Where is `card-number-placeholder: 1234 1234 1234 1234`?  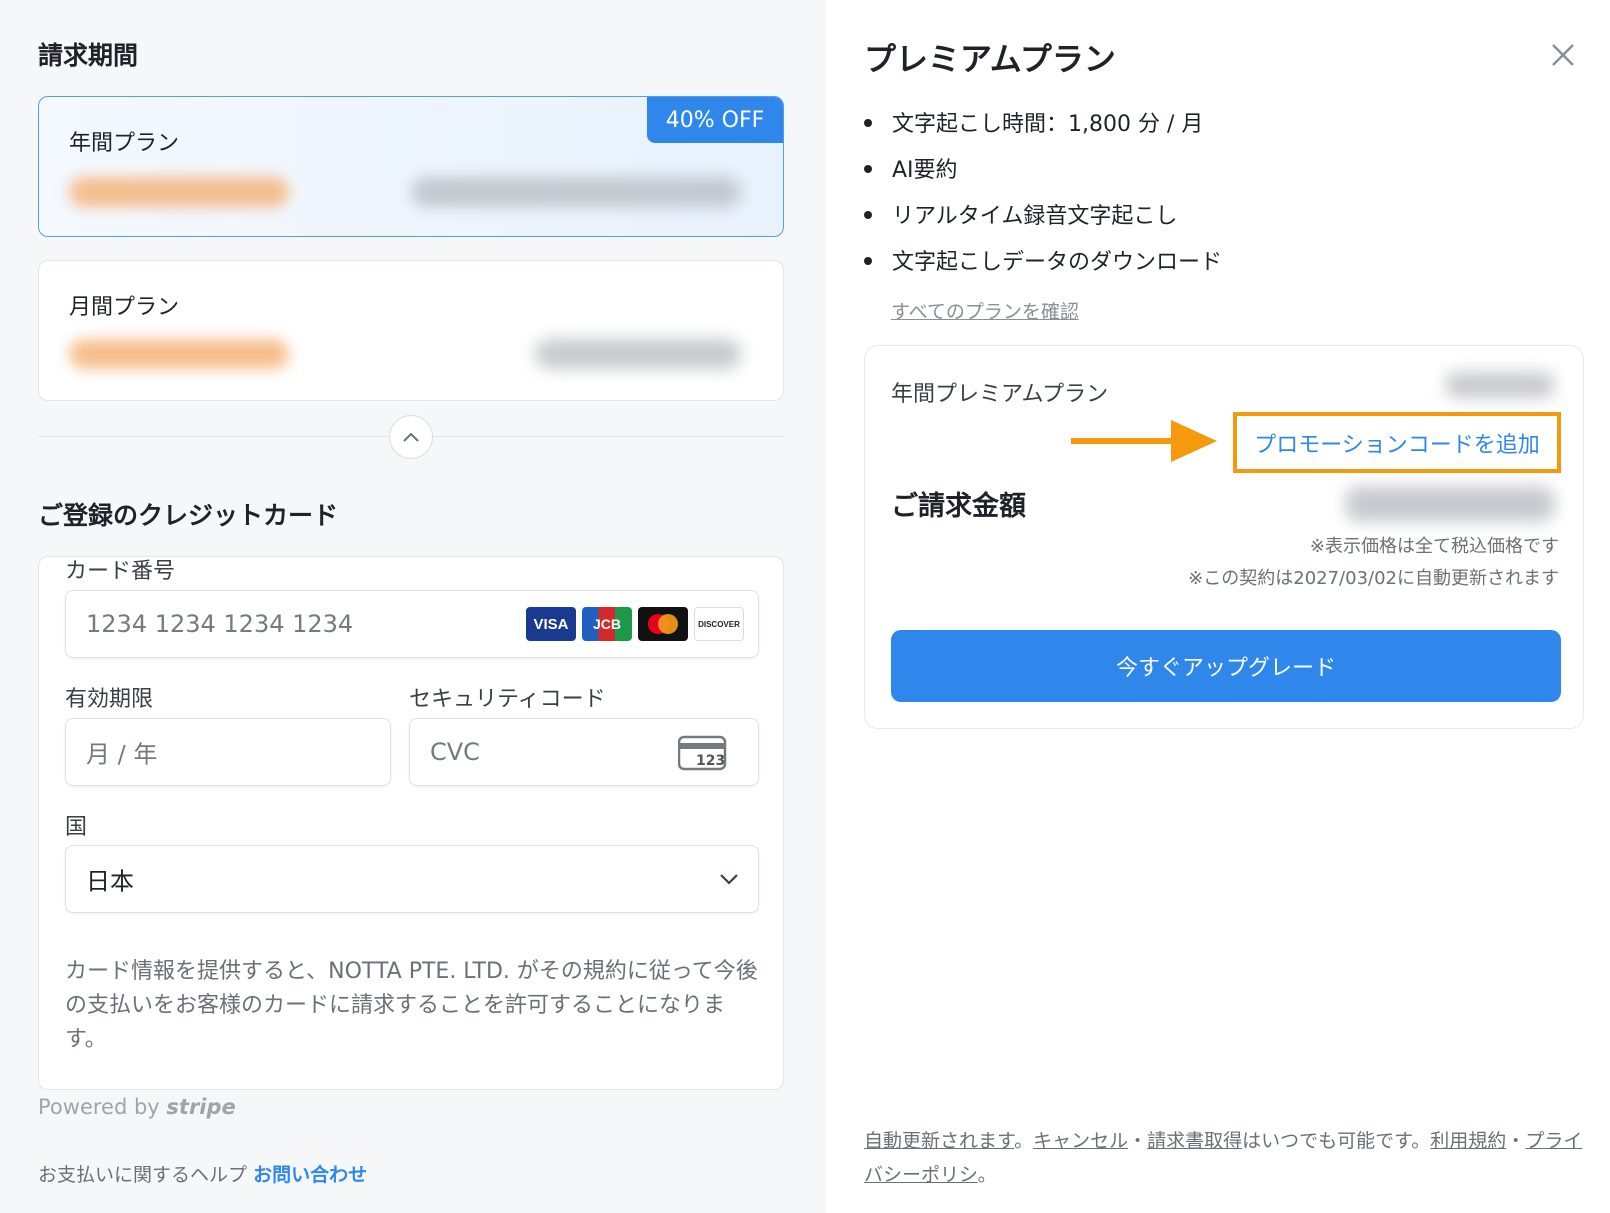 card-number-placeholder: 1234 1234 1234 1234 is located at coordinates (220, 624).